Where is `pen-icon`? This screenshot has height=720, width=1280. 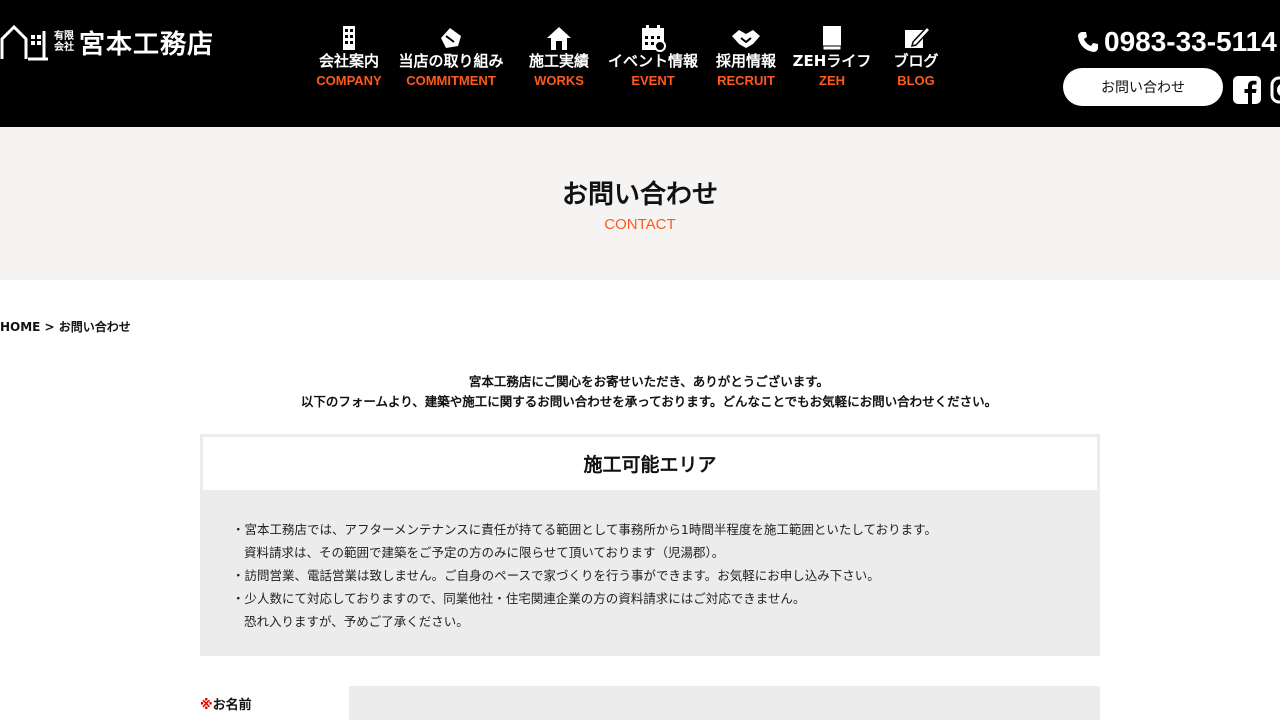 pen-icon is located at coordinates (918, 36).